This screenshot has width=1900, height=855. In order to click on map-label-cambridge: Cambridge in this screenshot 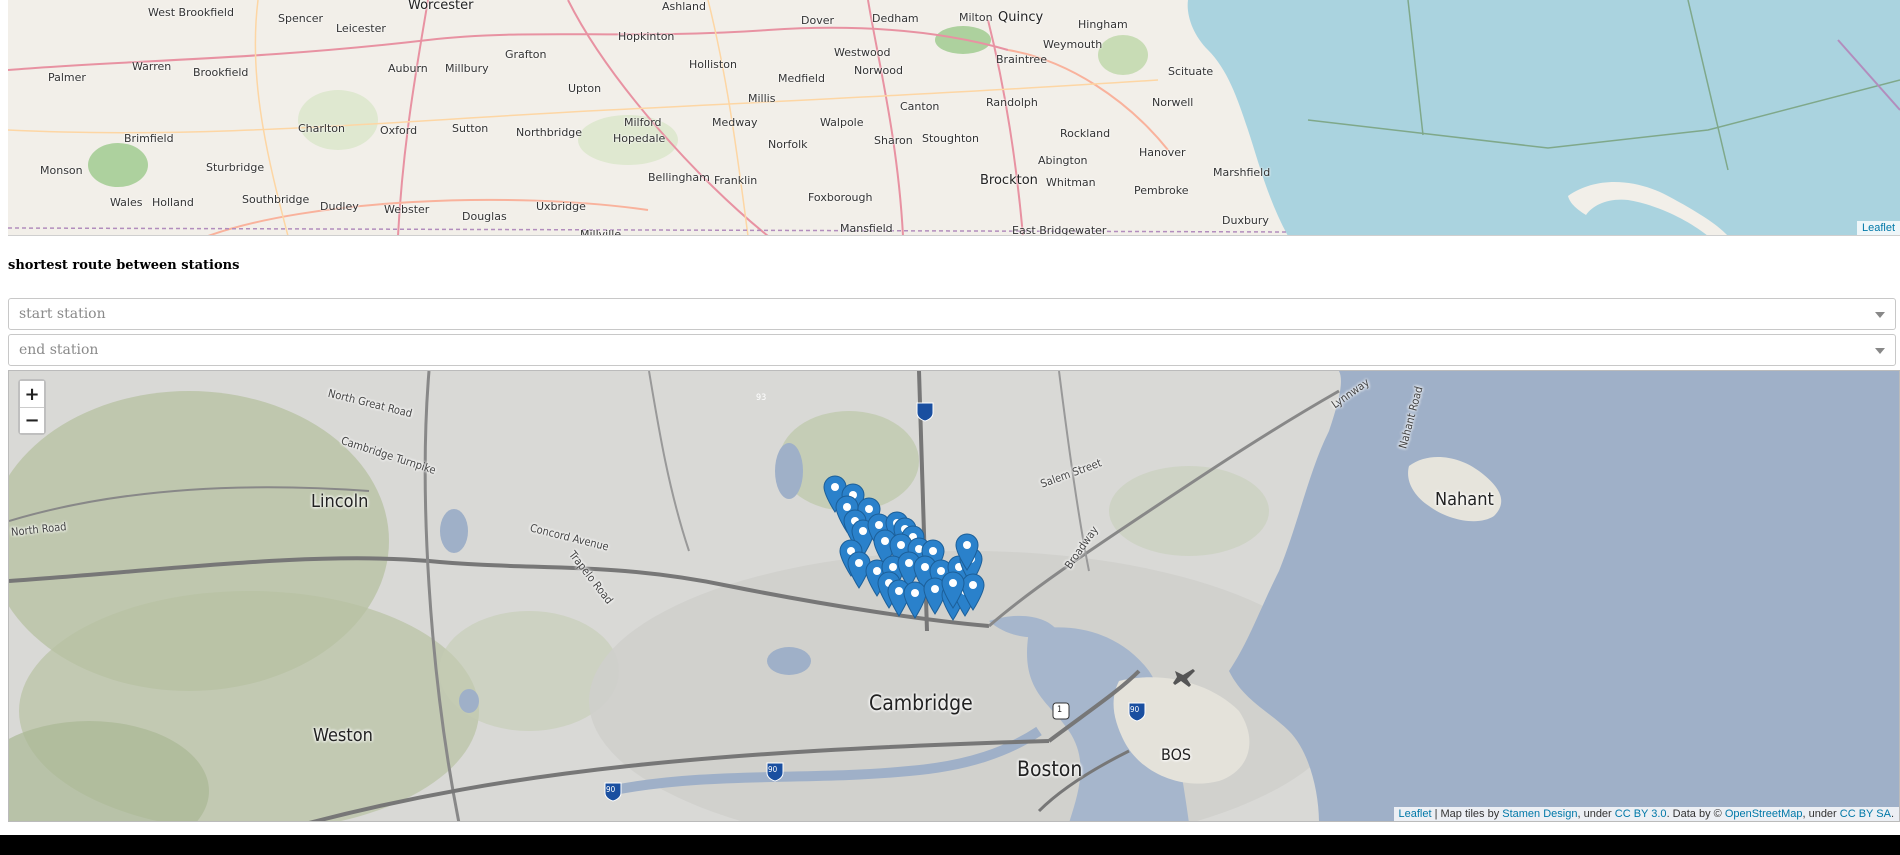, I will do `click(921, 703)`.